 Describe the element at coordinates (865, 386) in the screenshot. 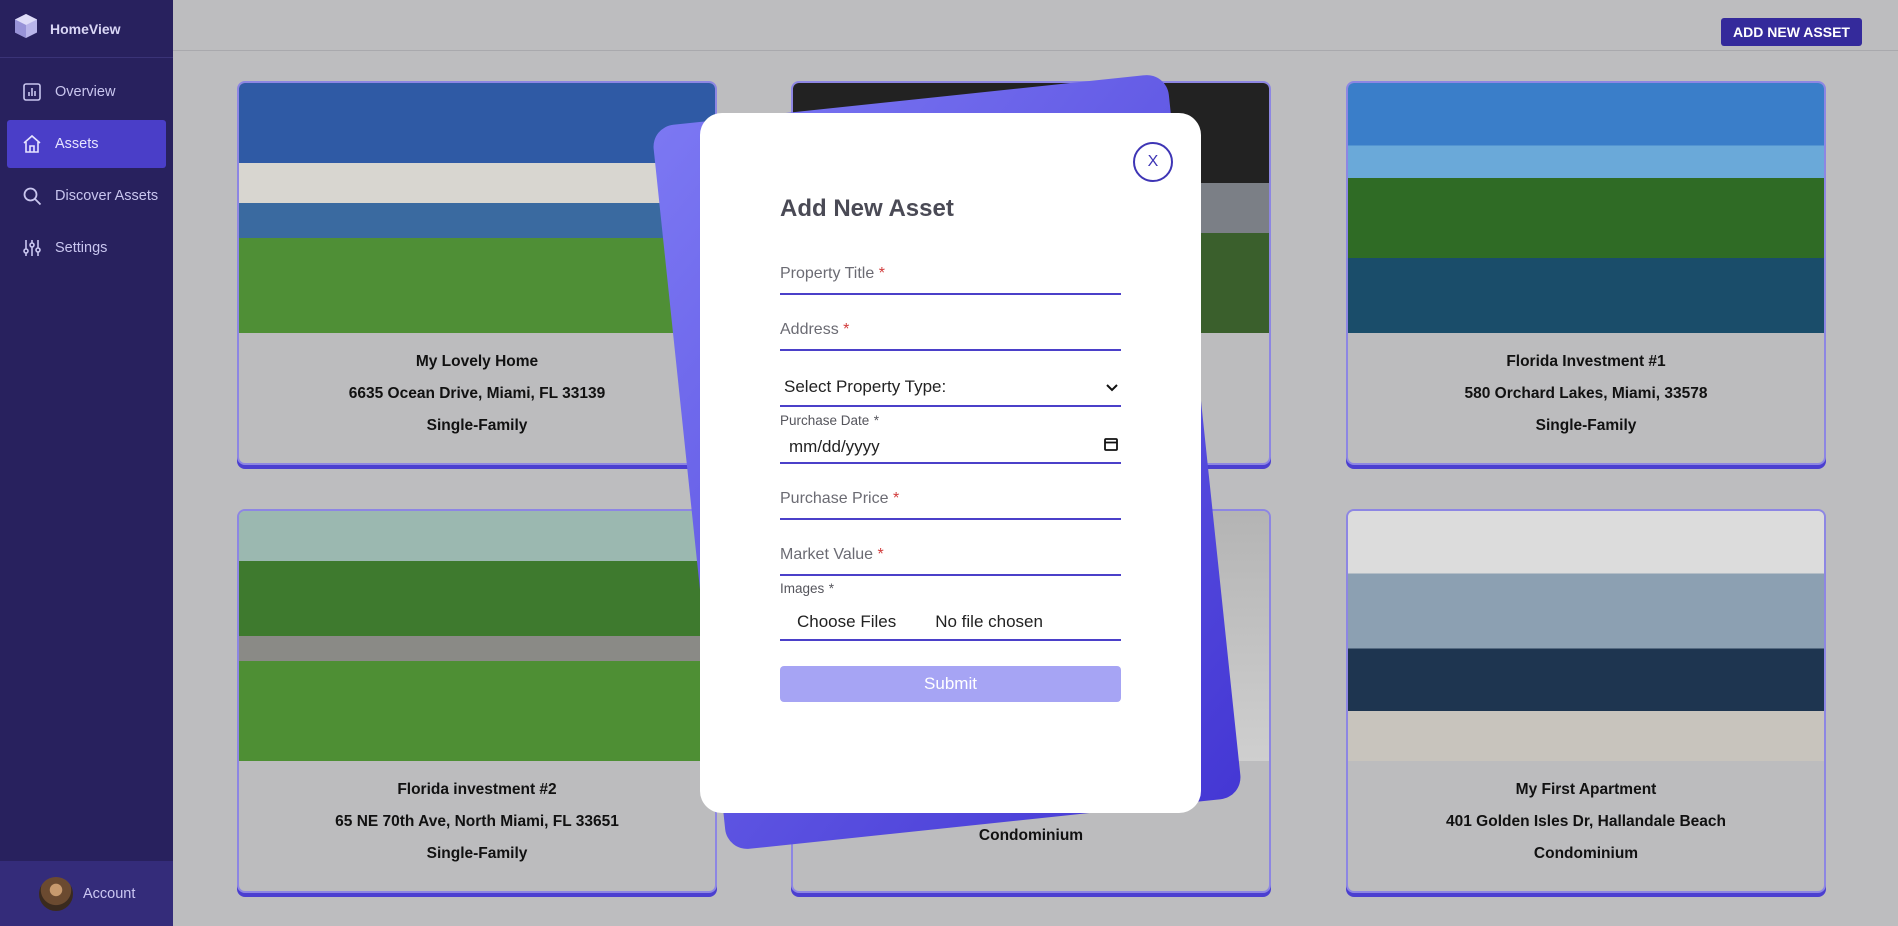

I see `property-type-value: Select Property Type:` at that location.